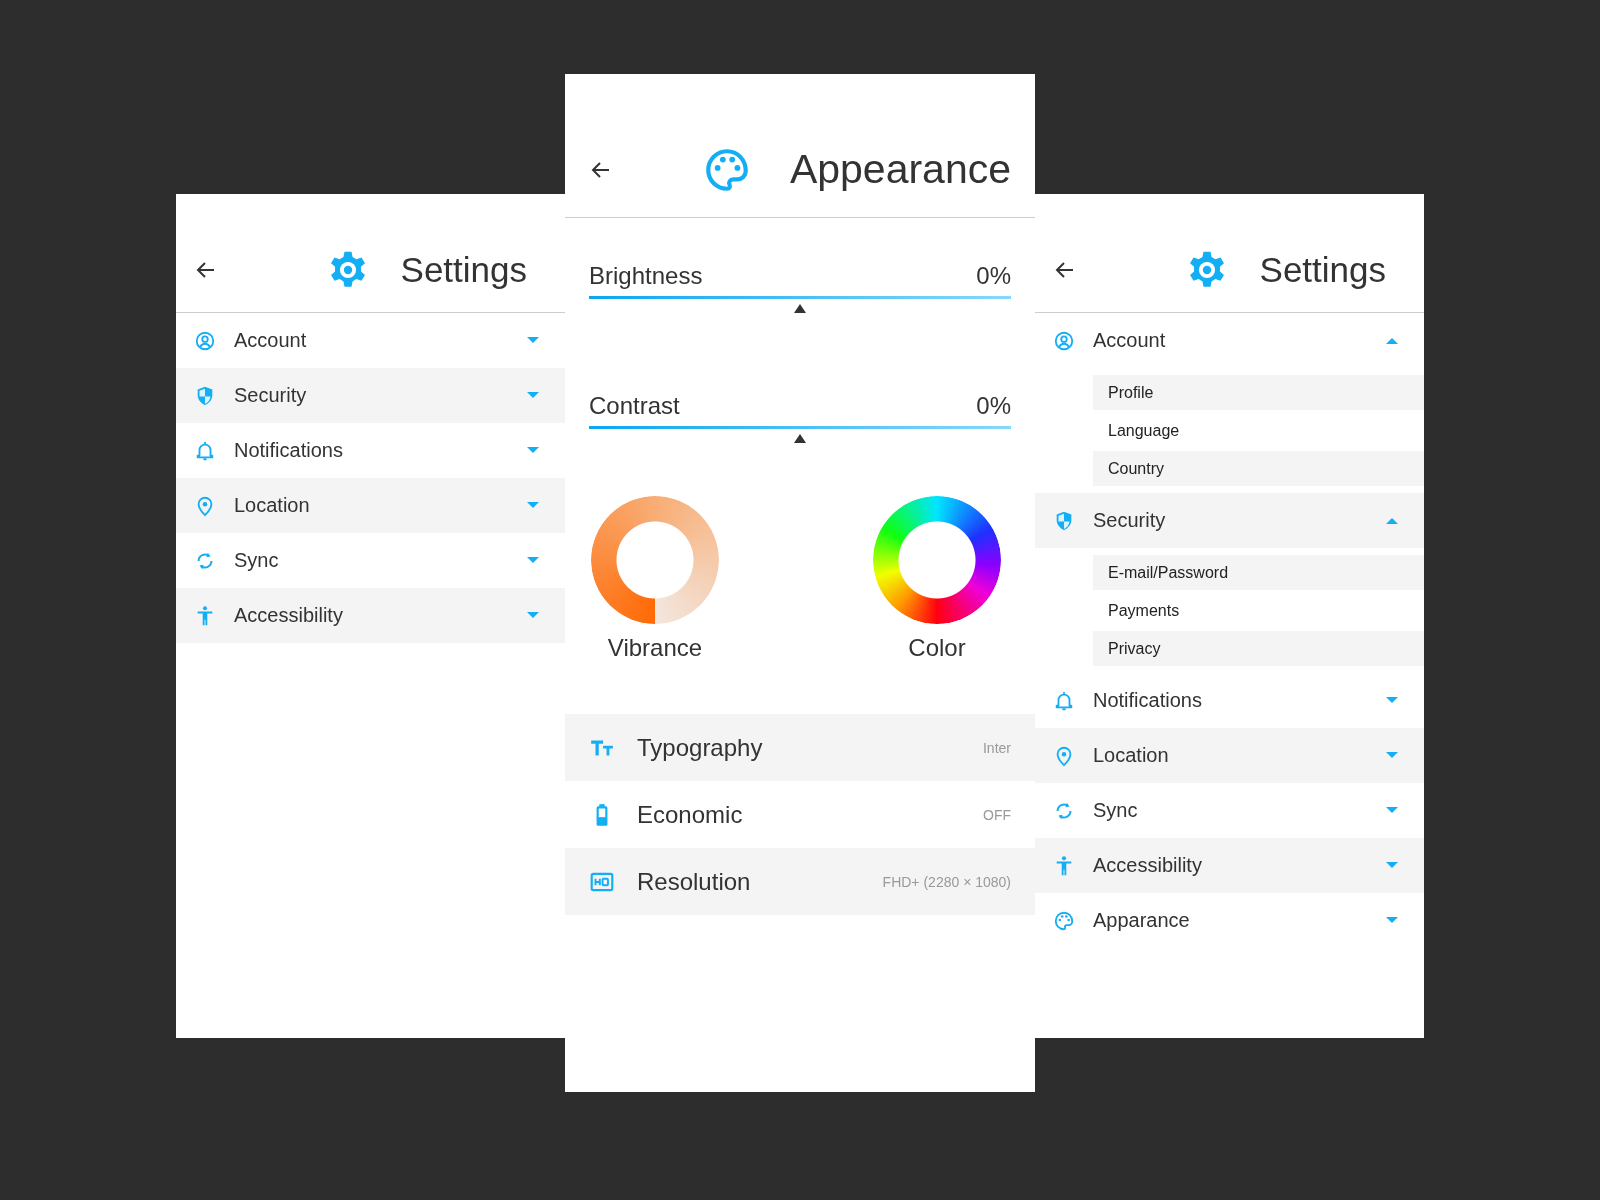  What do you see at coordinates (1258, 648) in the screenshot?
I see `submenu-item: Privacy` at bounding box center [1258, 648].